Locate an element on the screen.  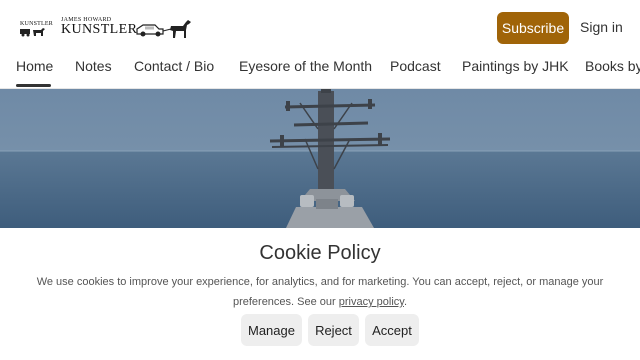
subscribe-button: Subscribe is located at coordinates (533, 28).